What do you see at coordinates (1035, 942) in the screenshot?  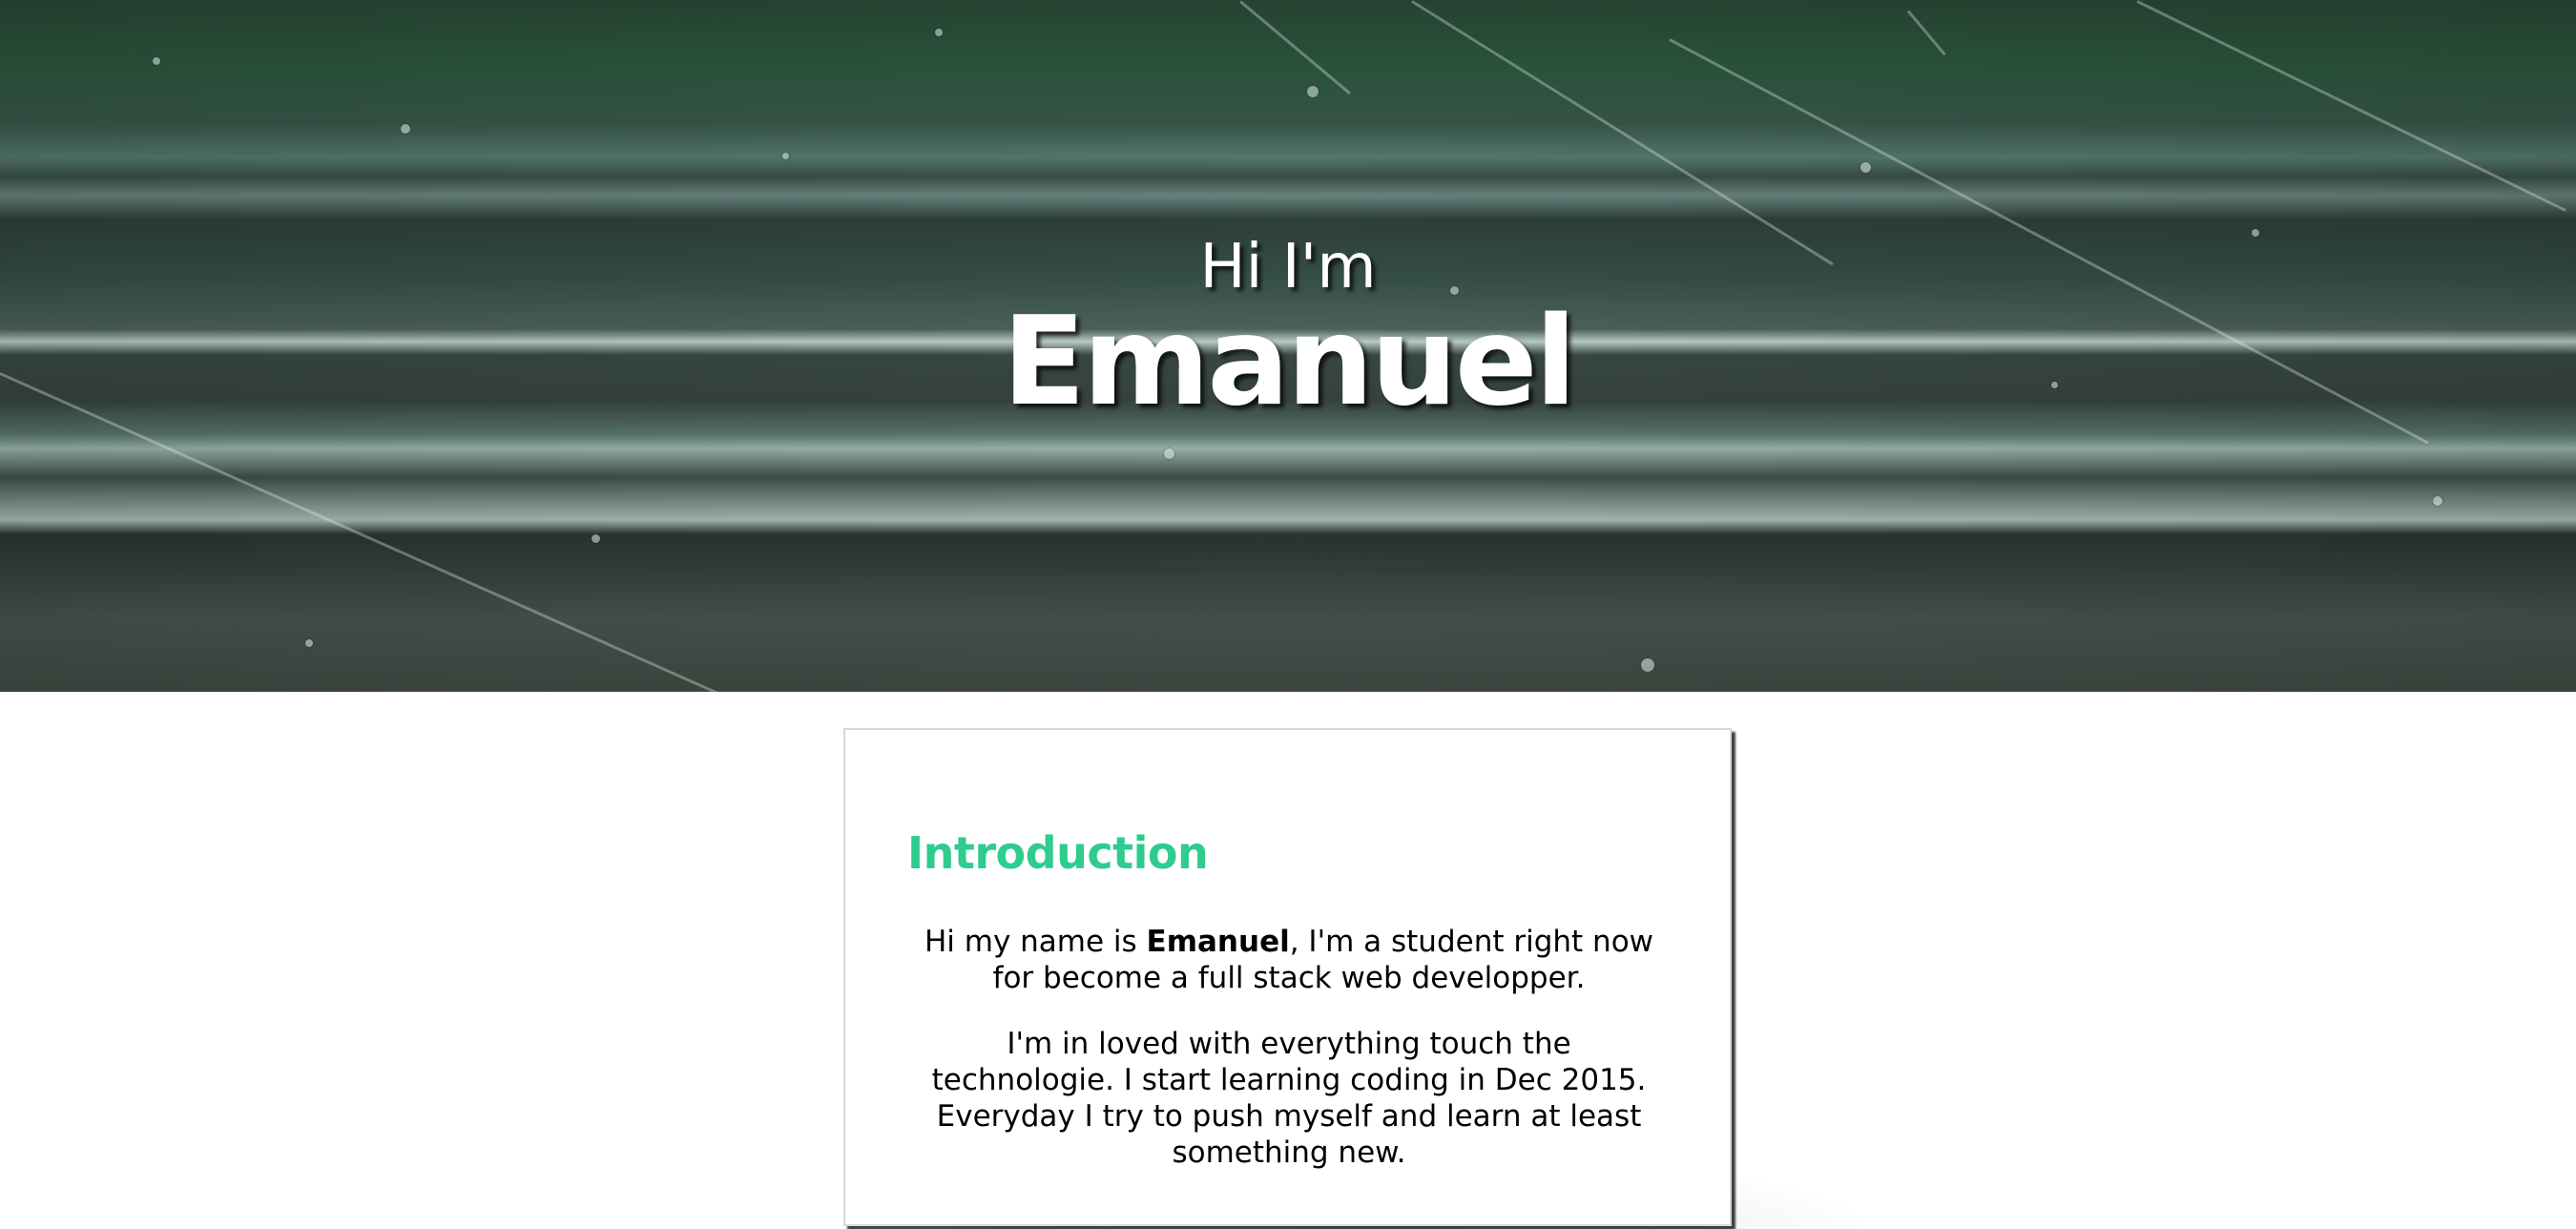 I see `paragraph-1-lead: Hi my name is` at bounding box center [1035, 942].